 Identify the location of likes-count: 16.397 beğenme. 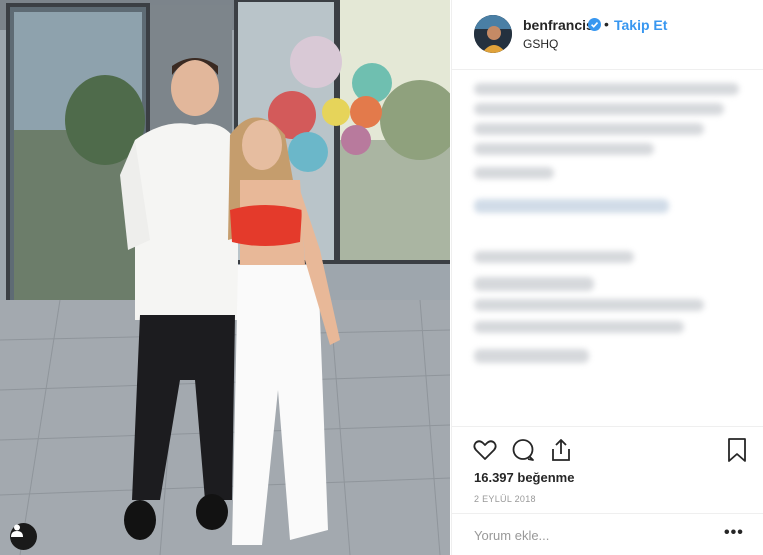
(524, 477).